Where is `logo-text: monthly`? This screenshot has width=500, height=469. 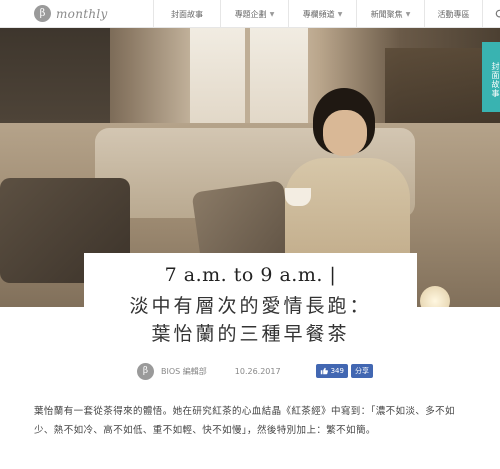 logo-text: monthly is located at coordinates (82, 13).